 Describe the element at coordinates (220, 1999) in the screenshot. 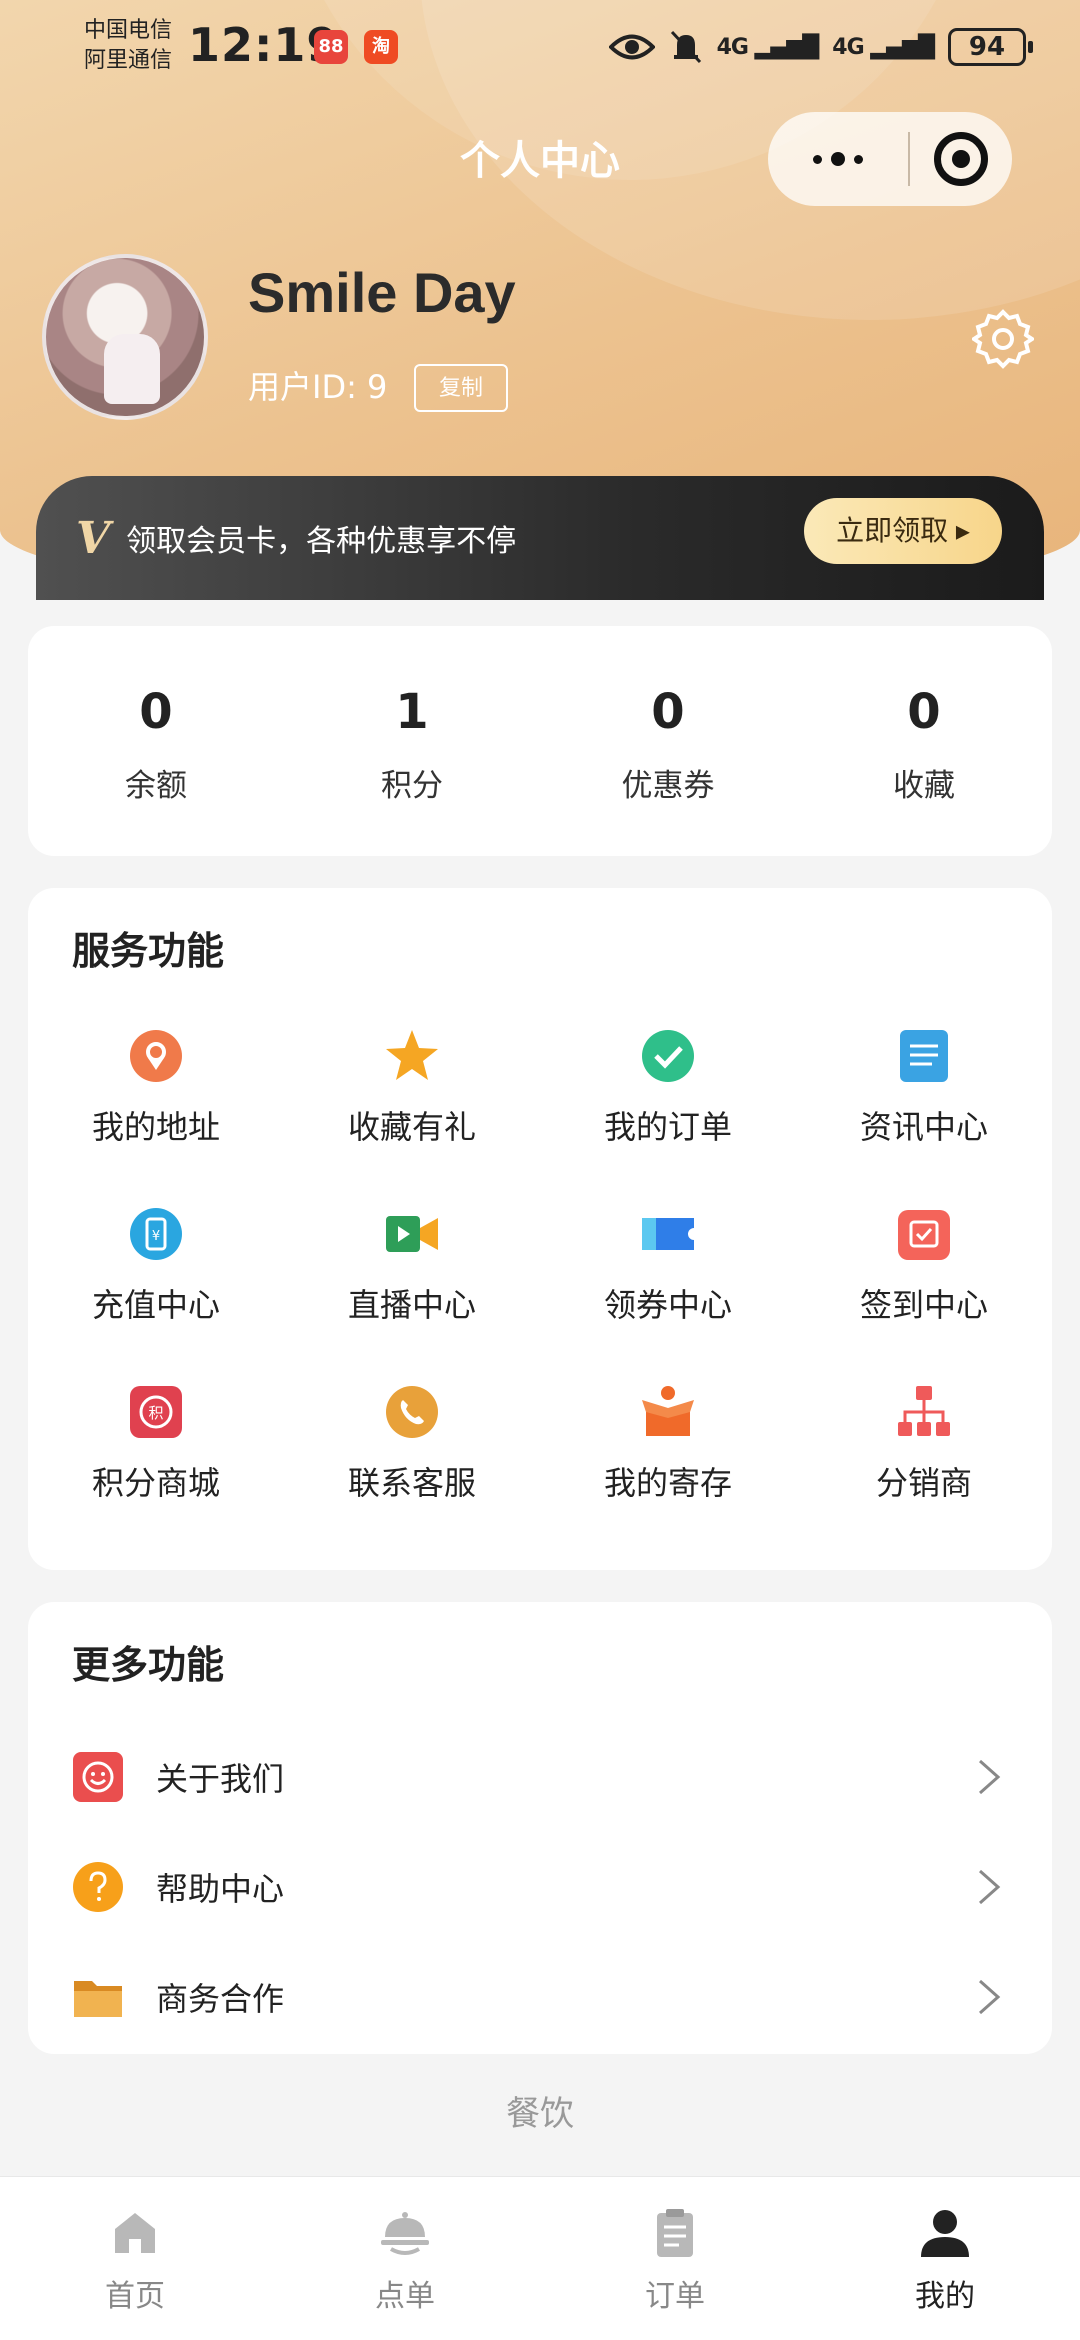

I see `more-item-label: 商务合作` at that location.